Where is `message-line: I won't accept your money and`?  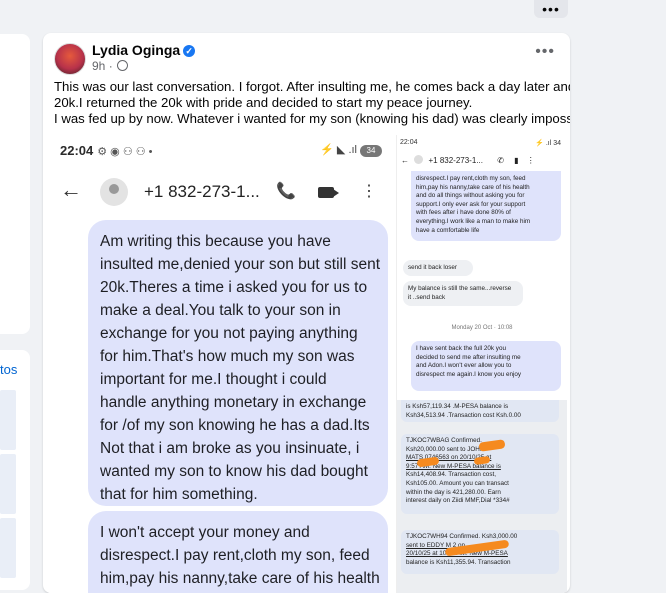
message-line: I won't accept your money and is located at coordinates (205, 532).